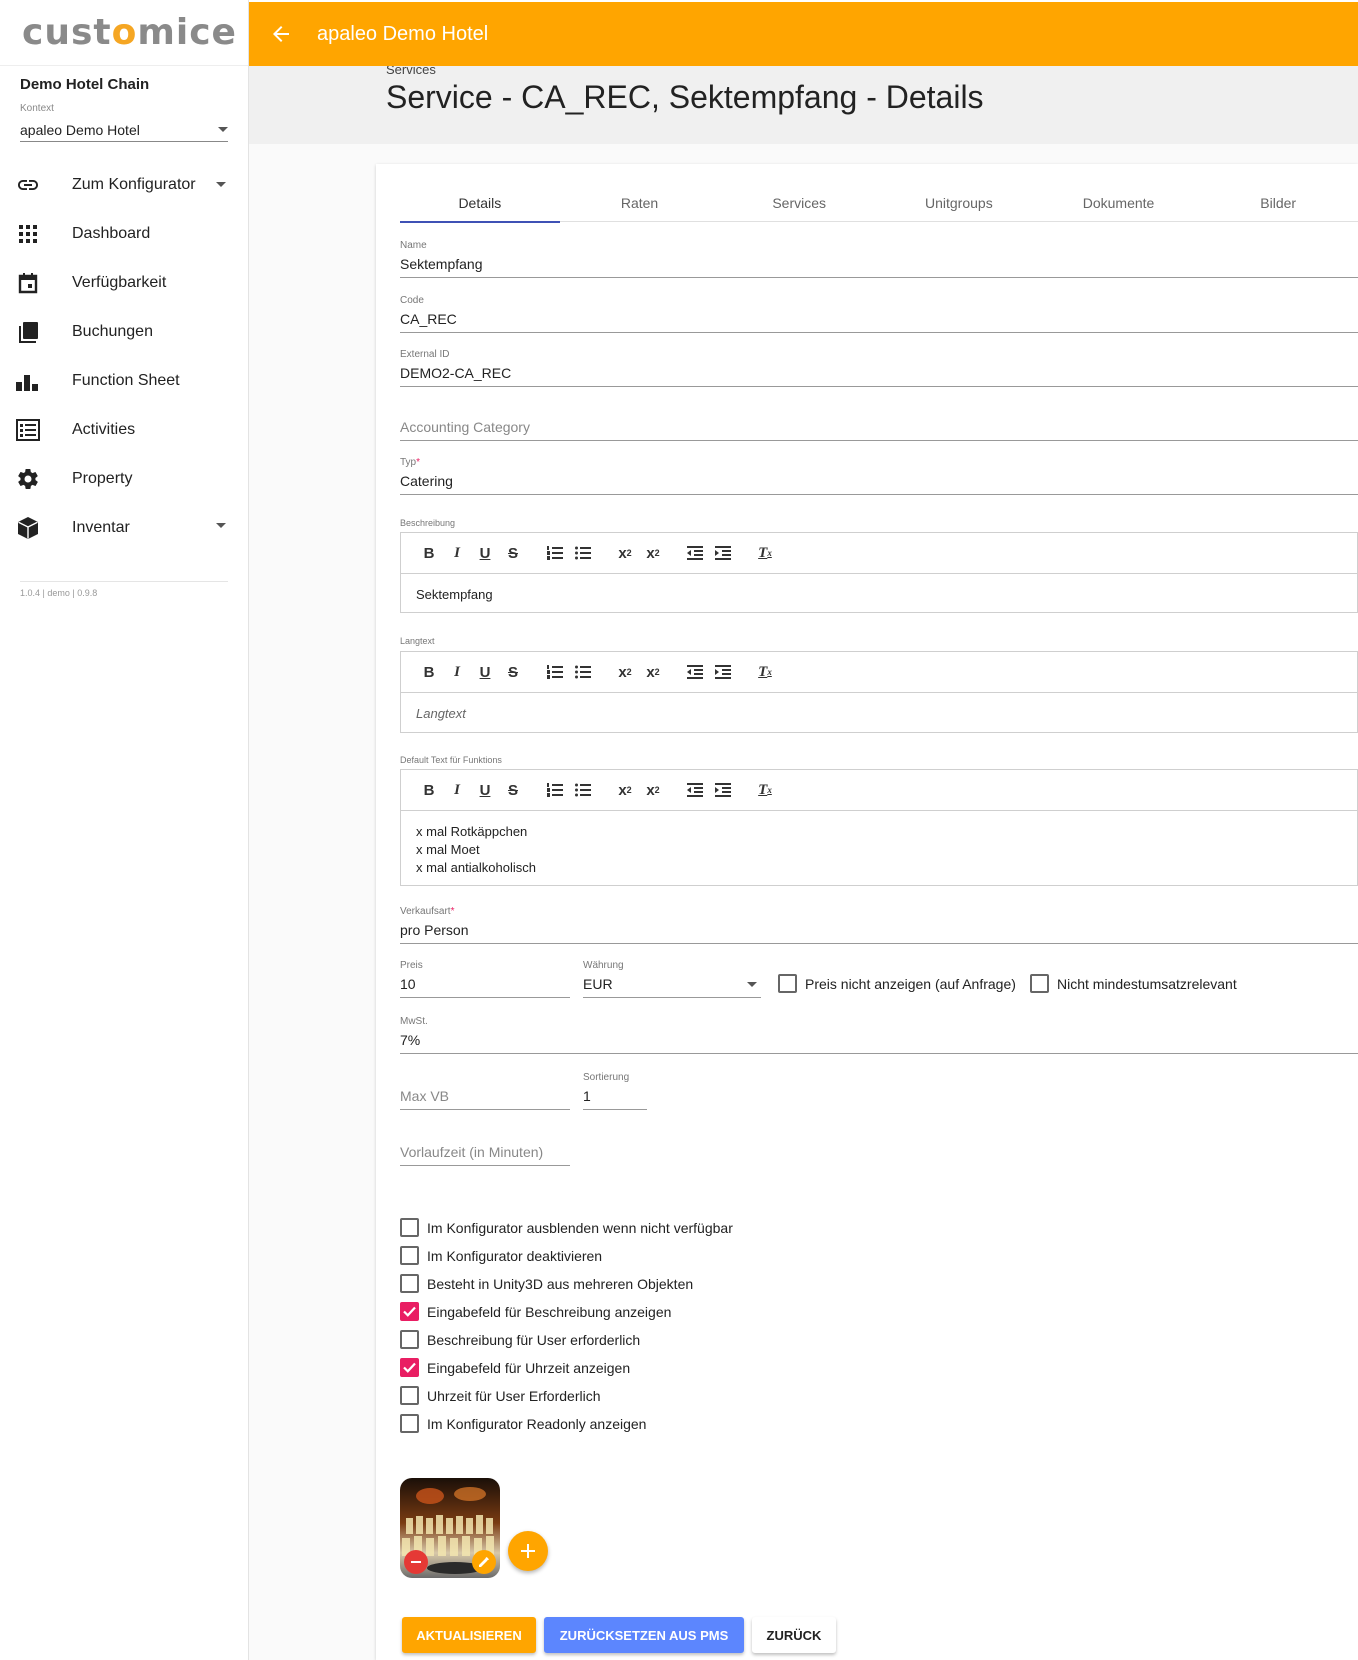 This screenshot has width=1358, height=1660. I want to click on sidebar-item-function-sheet: Function Sheet, so click(124, 380).